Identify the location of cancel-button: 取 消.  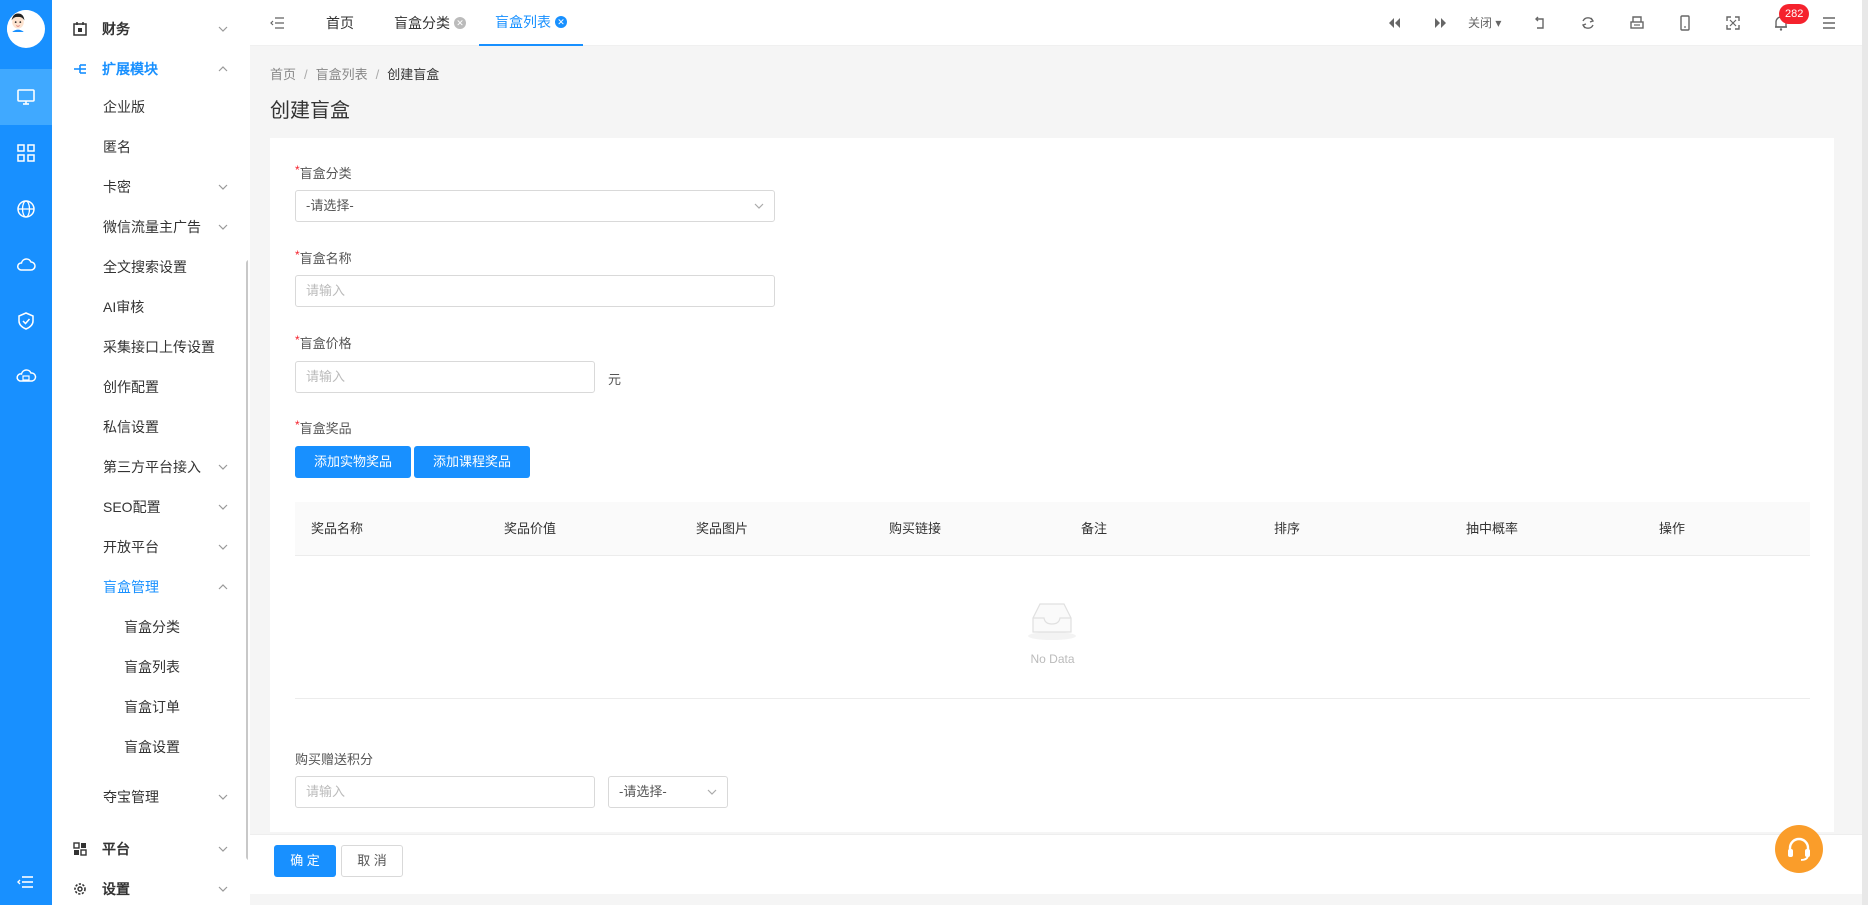
(372, 861).